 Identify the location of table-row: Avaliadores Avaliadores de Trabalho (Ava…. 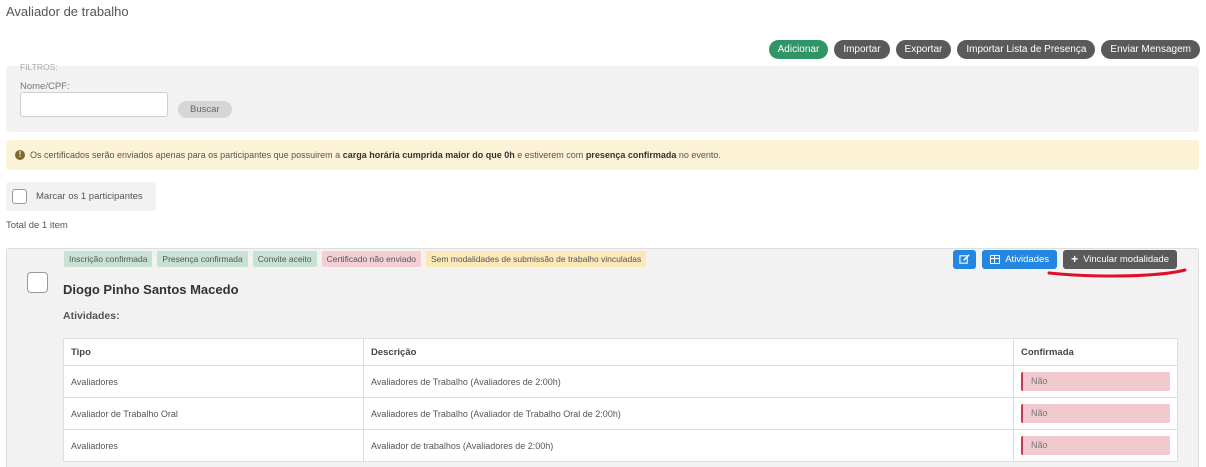
(620, 381).